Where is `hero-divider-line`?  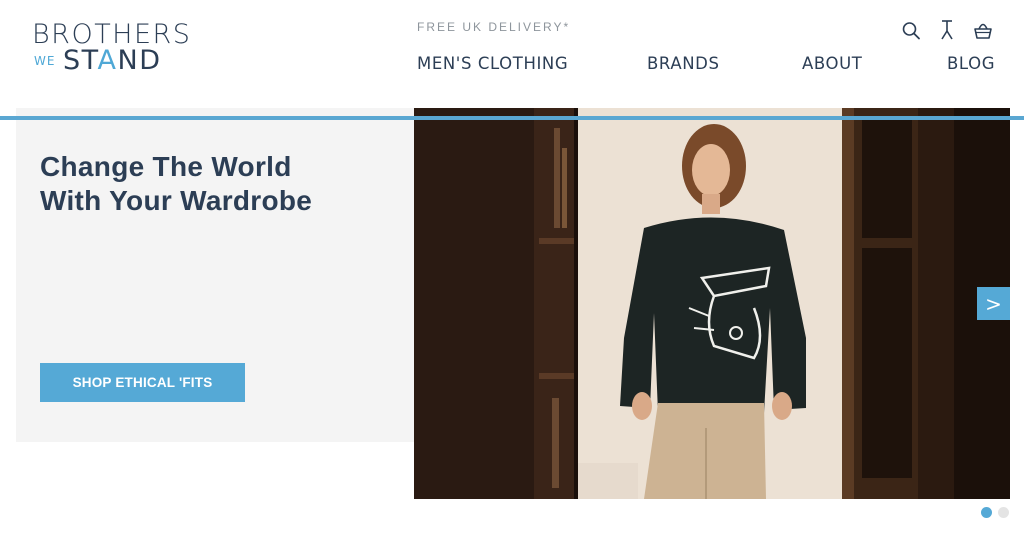 hero-divider-line is located at coordinates (512, 118).